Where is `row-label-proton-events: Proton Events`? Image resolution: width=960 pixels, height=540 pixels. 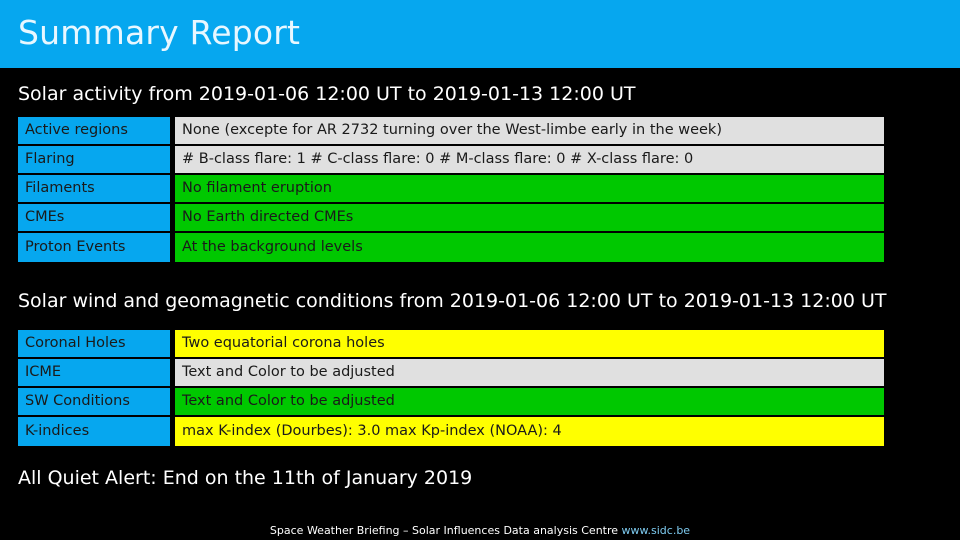 row-label-proton-events: Proton Events is located at coordinates (96, 247).